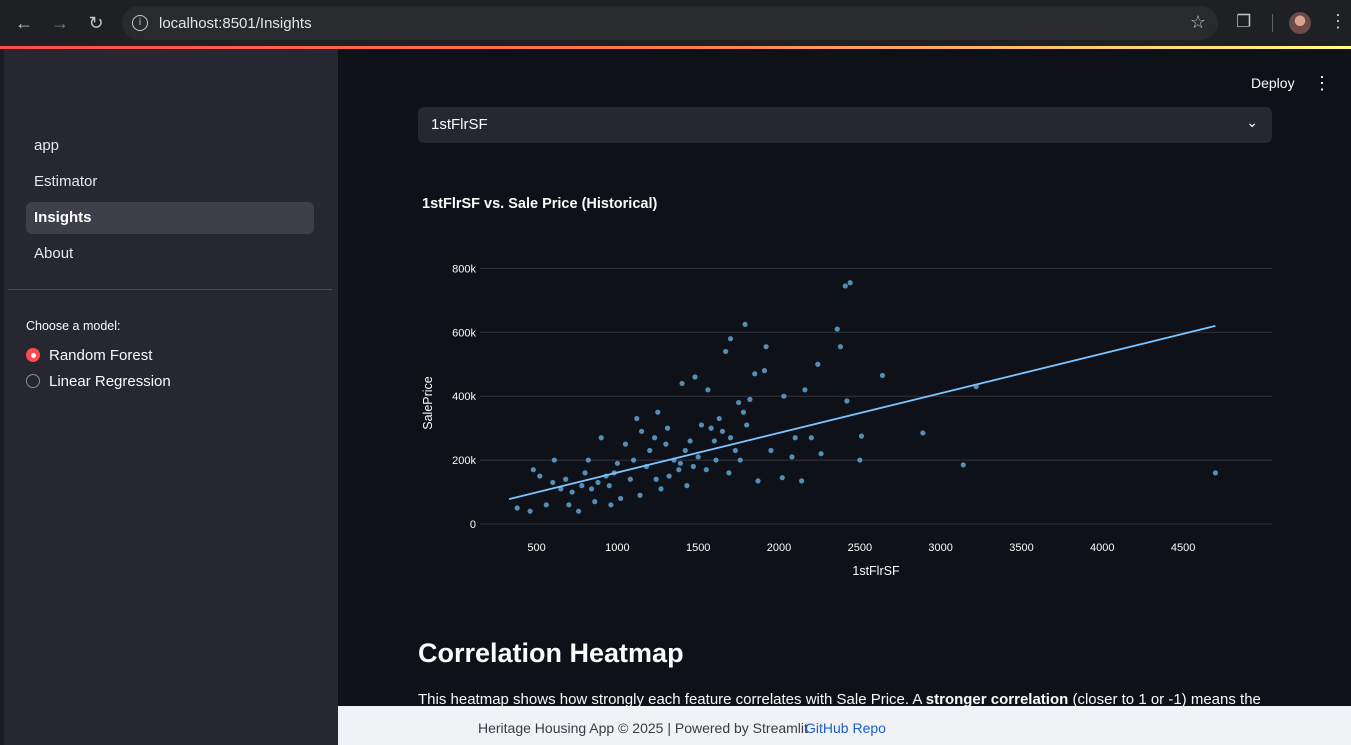  Describe the element at coordinates (73, 326) in the screenshot. I see `model-label: Choose a model:` at that location.